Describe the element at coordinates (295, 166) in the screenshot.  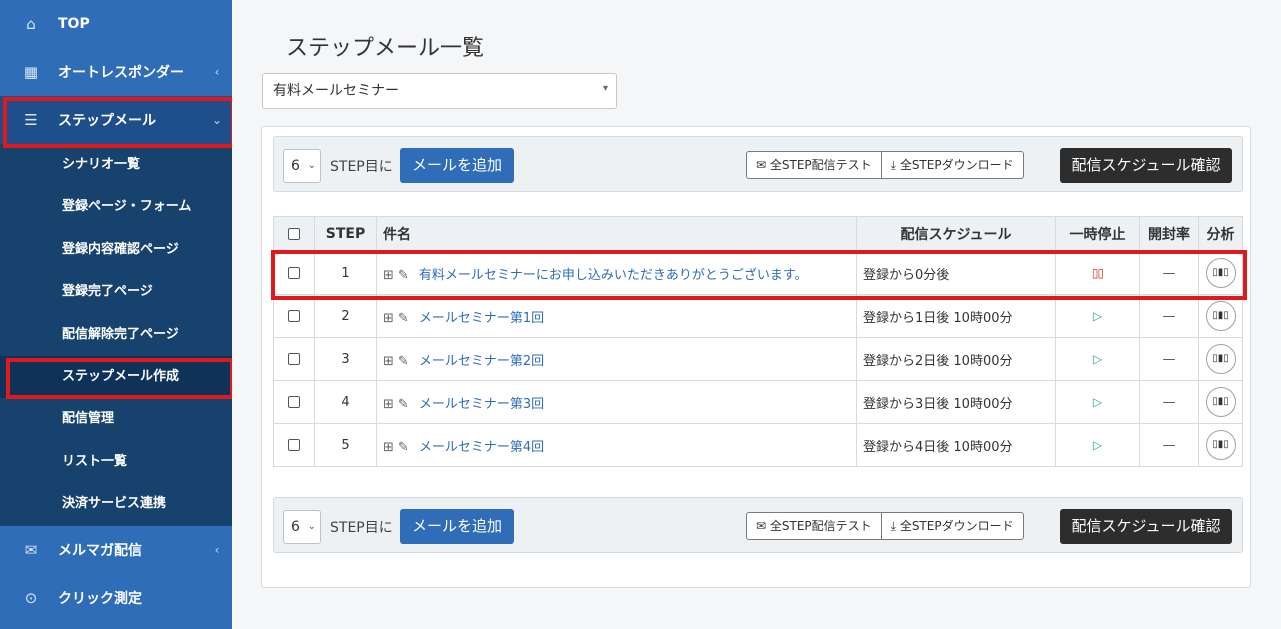
I see `step-number-value: 6` at that location.